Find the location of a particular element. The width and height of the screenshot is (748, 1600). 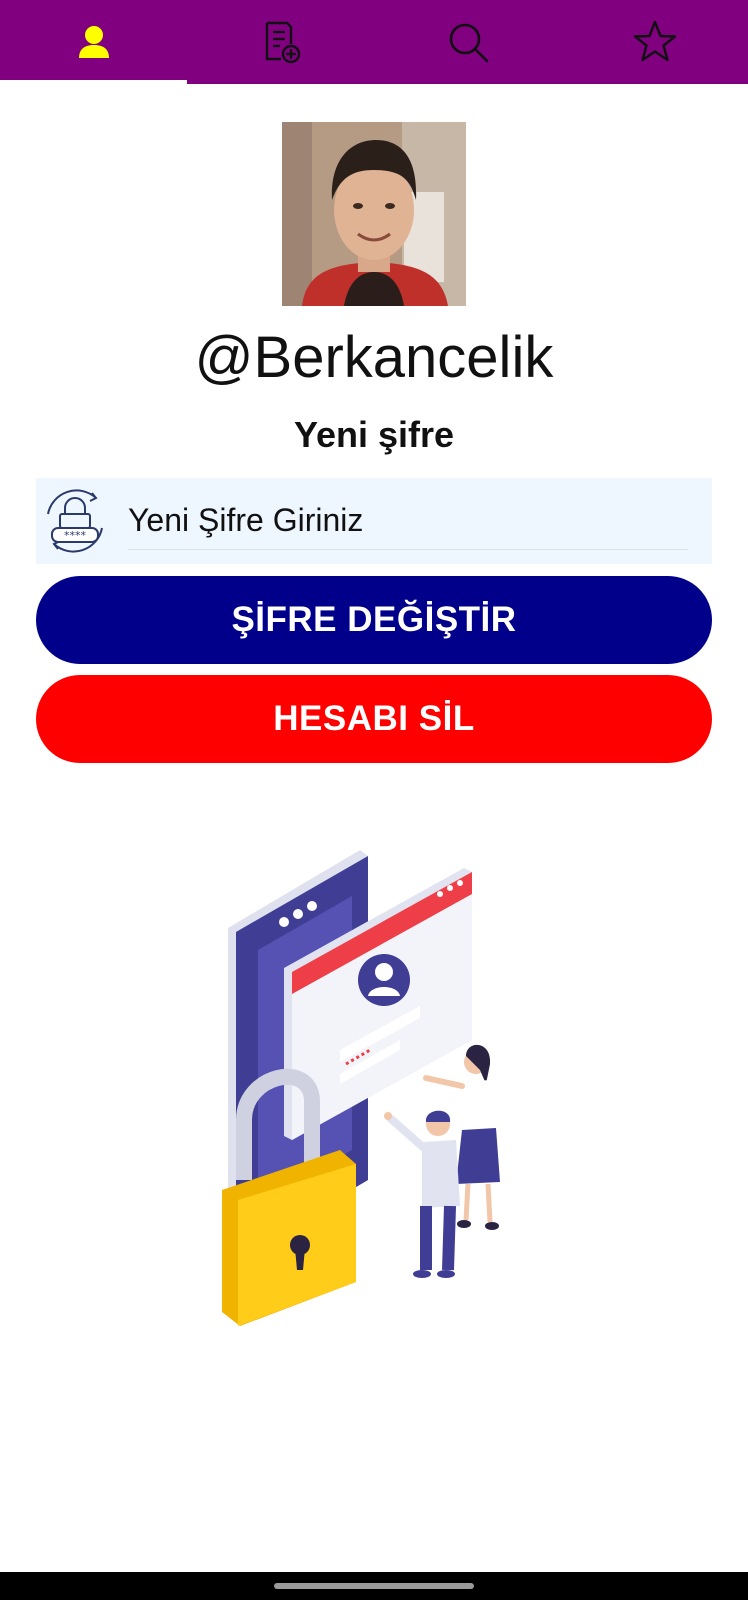

home-gesture-handle is located at coordinates (374, 1586).